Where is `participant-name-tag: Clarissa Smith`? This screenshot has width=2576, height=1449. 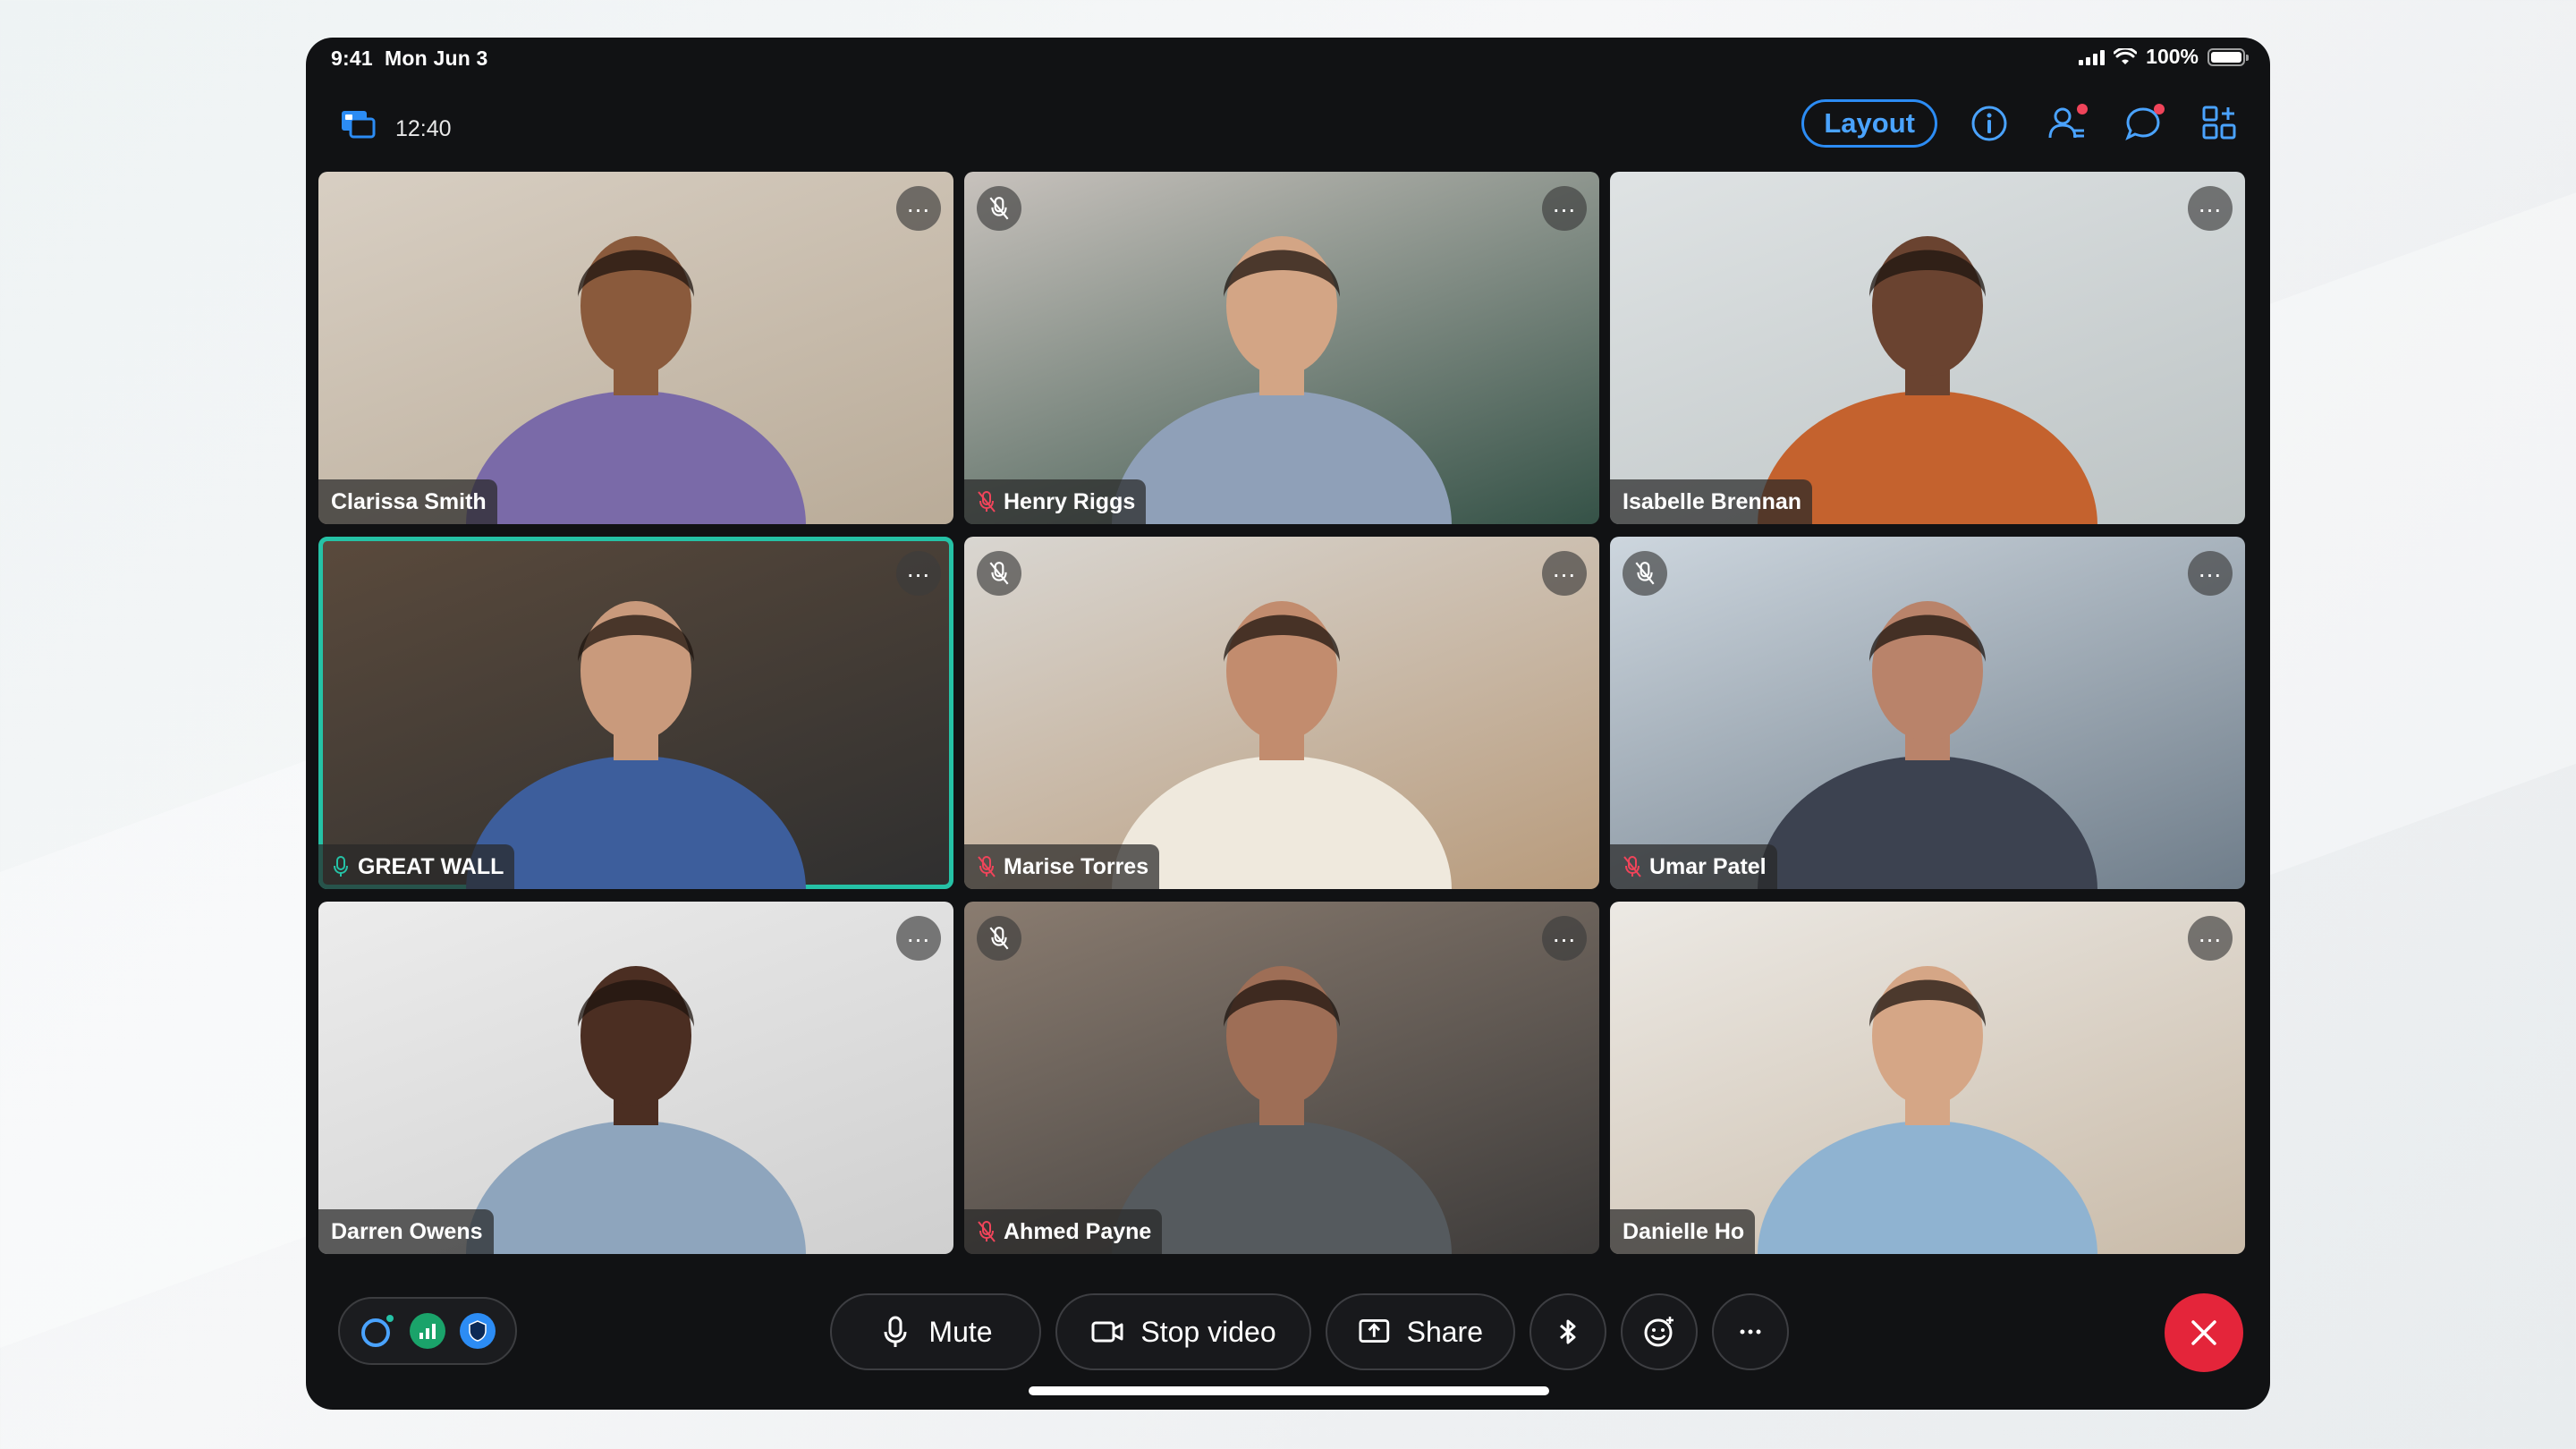
participant-name-tag: Clarissa Smith is located at coordinates (407, 501).